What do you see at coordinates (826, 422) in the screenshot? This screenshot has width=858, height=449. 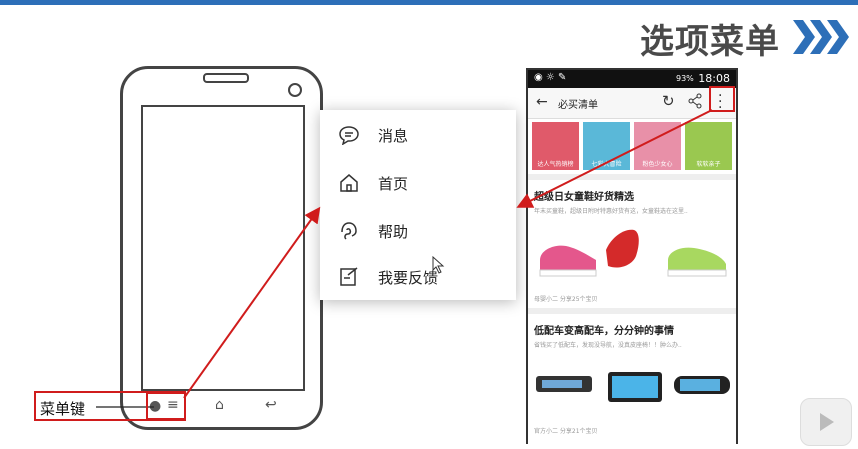 I see `play-watermark-icon` at bounding box center [826, 422].